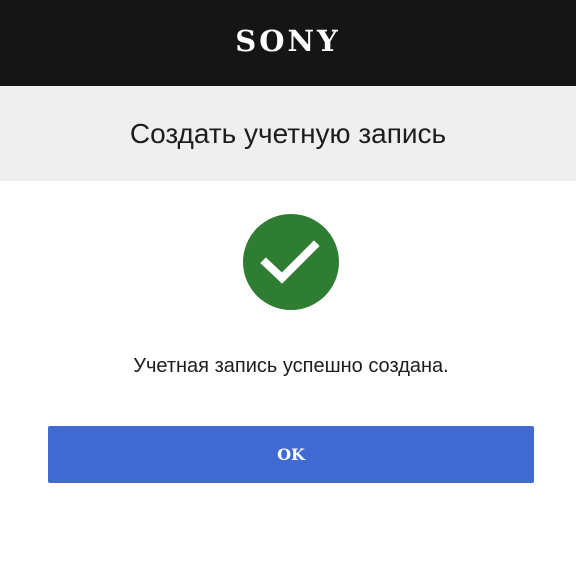 This screenshot has width=576, height=576. I want to click on brand-header: SONY, so click(288, 43).